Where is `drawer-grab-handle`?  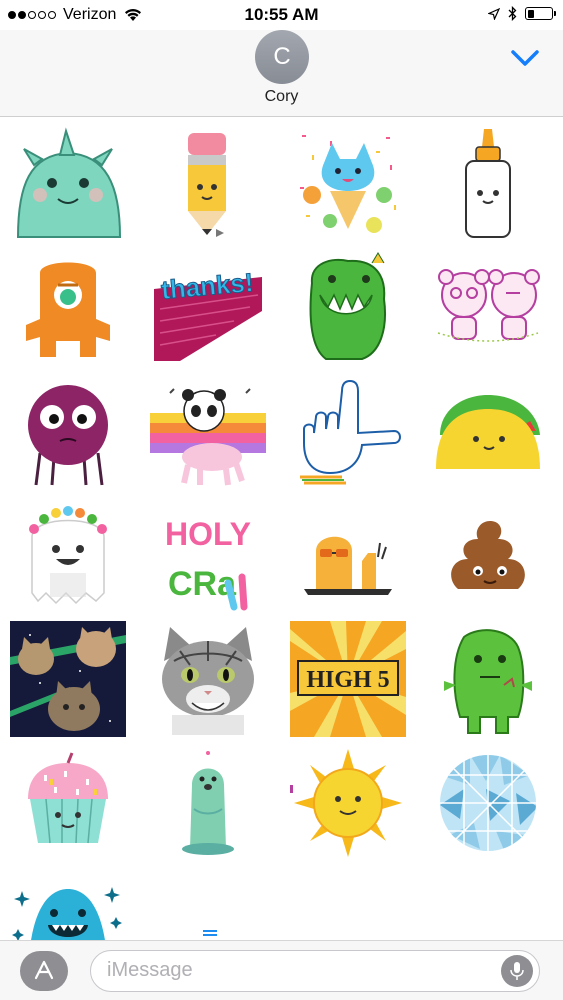
drawer-grab-handle is located at coordinates (210, 933).